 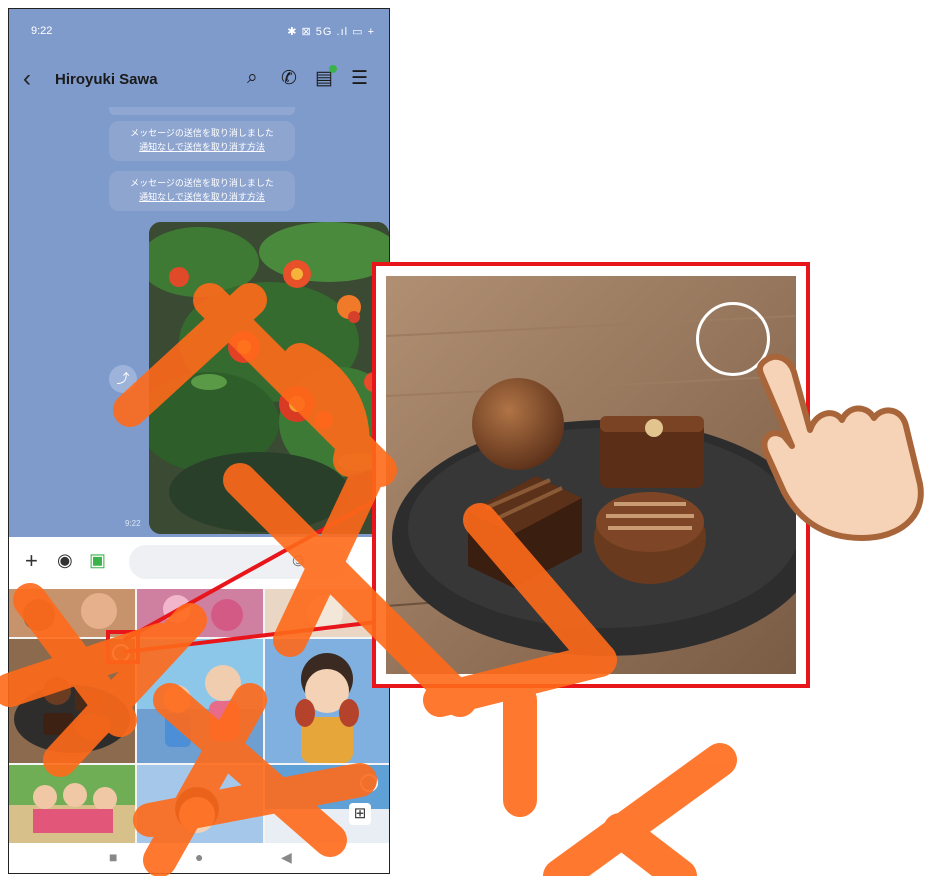 I want to click on menu-icon: ☰, so click(x=359, y=78).